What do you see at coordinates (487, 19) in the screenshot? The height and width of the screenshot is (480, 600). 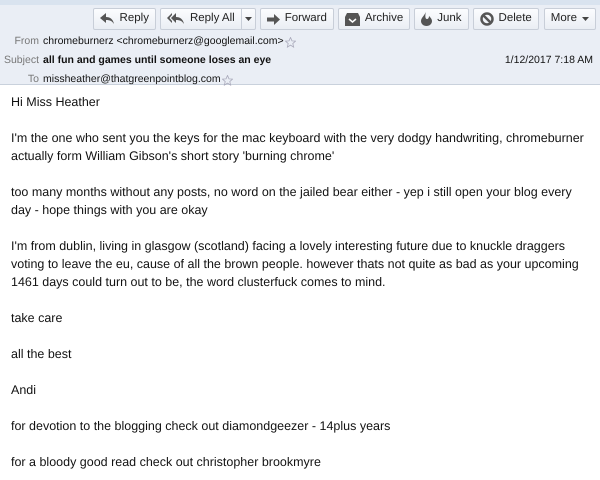 I see `delete-icon` at bounding box center [487, 19].